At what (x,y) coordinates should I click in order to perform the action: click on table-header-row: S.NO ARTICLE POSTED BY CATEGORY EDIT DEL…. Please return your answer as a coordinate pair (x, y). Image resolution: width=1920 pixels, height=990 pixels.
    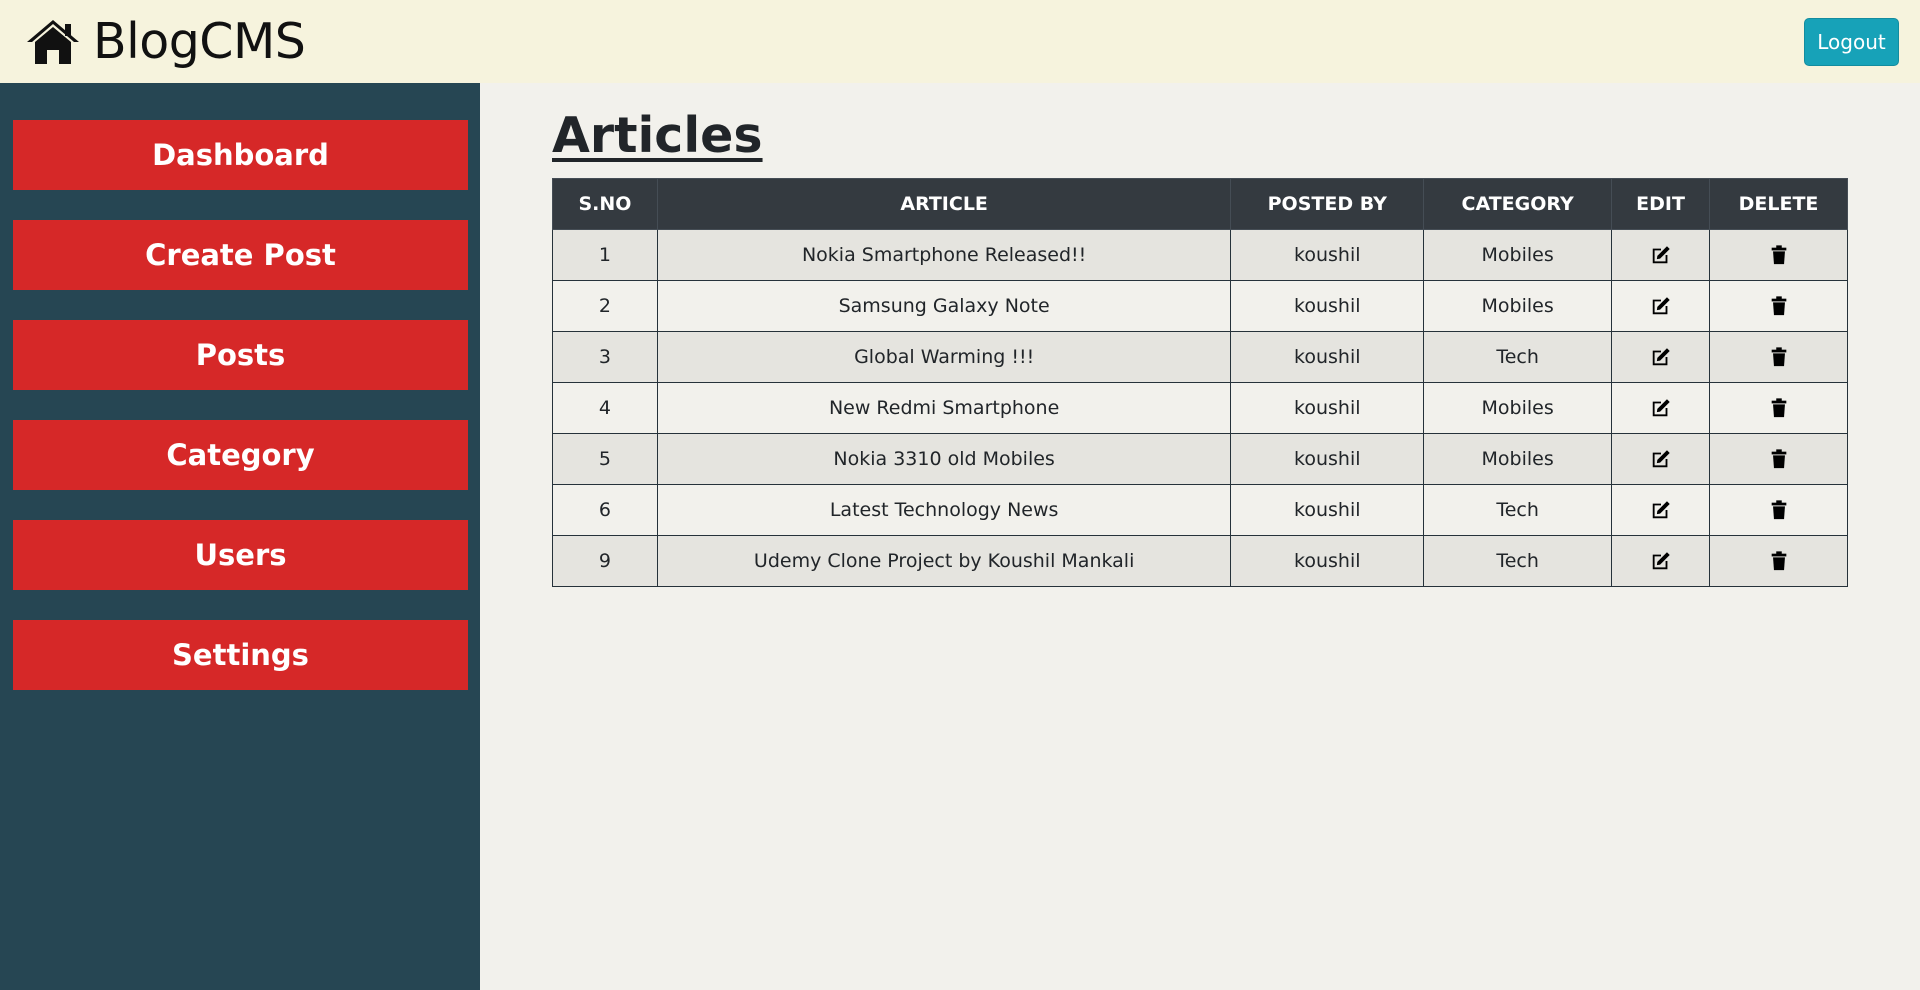
    Looking at the image, I should click on (1200, 204).